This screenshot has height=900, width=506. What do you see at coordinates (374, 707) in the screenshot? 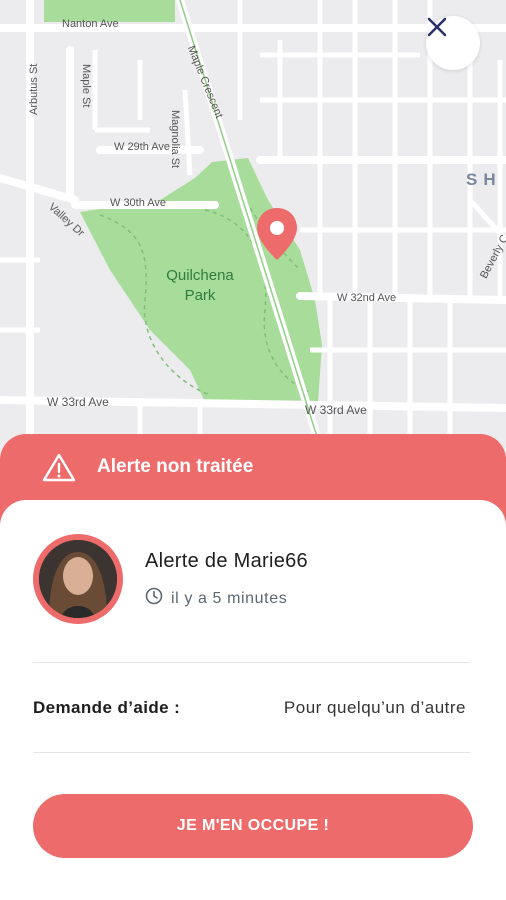
I see `help-request-value: Pour quelqu’un d’autre` at bounding box center [374, 707].